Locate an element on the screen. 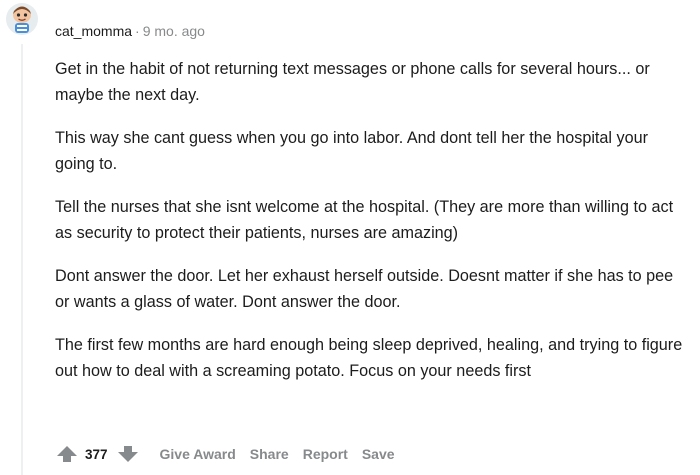 The image size is (700, 475). comment-meta: cat_momma · 9 mo. ago is located at coordinates (130, 31).